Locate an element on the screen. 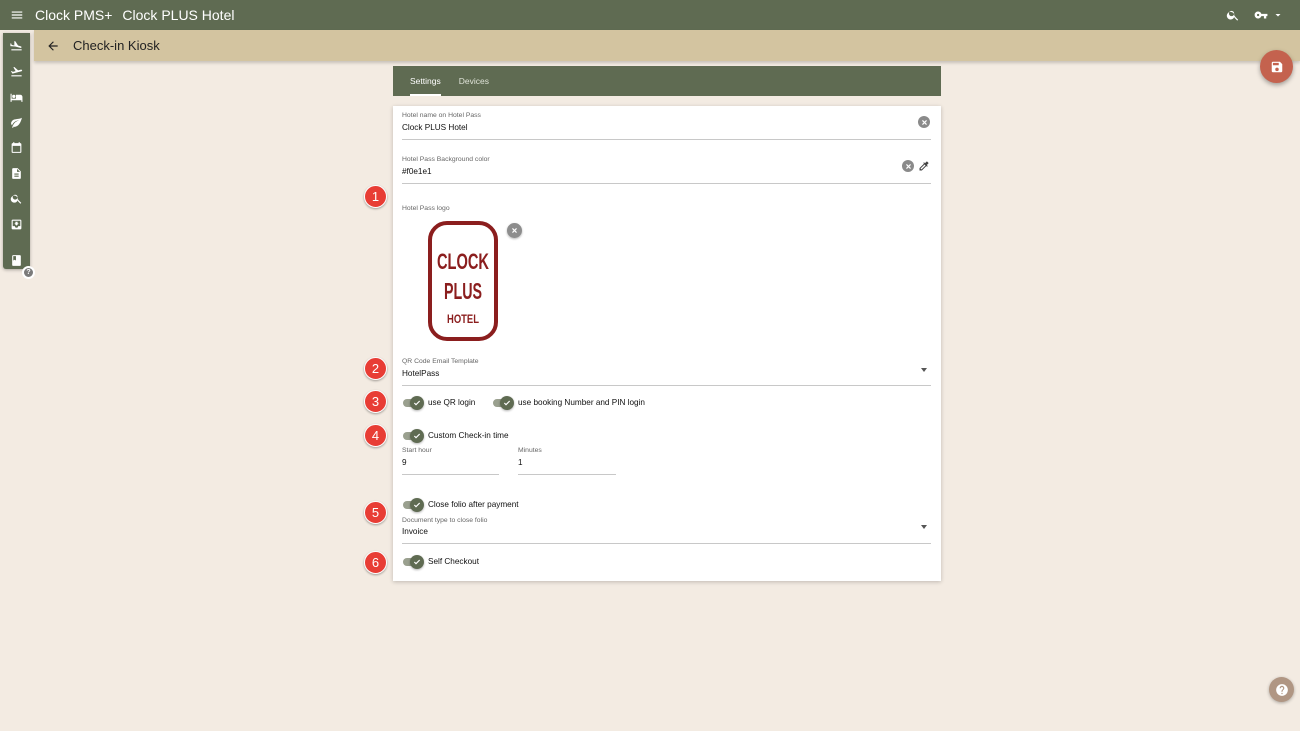  use-qr-login-label: use QR login is located at coordinates (452, 402).